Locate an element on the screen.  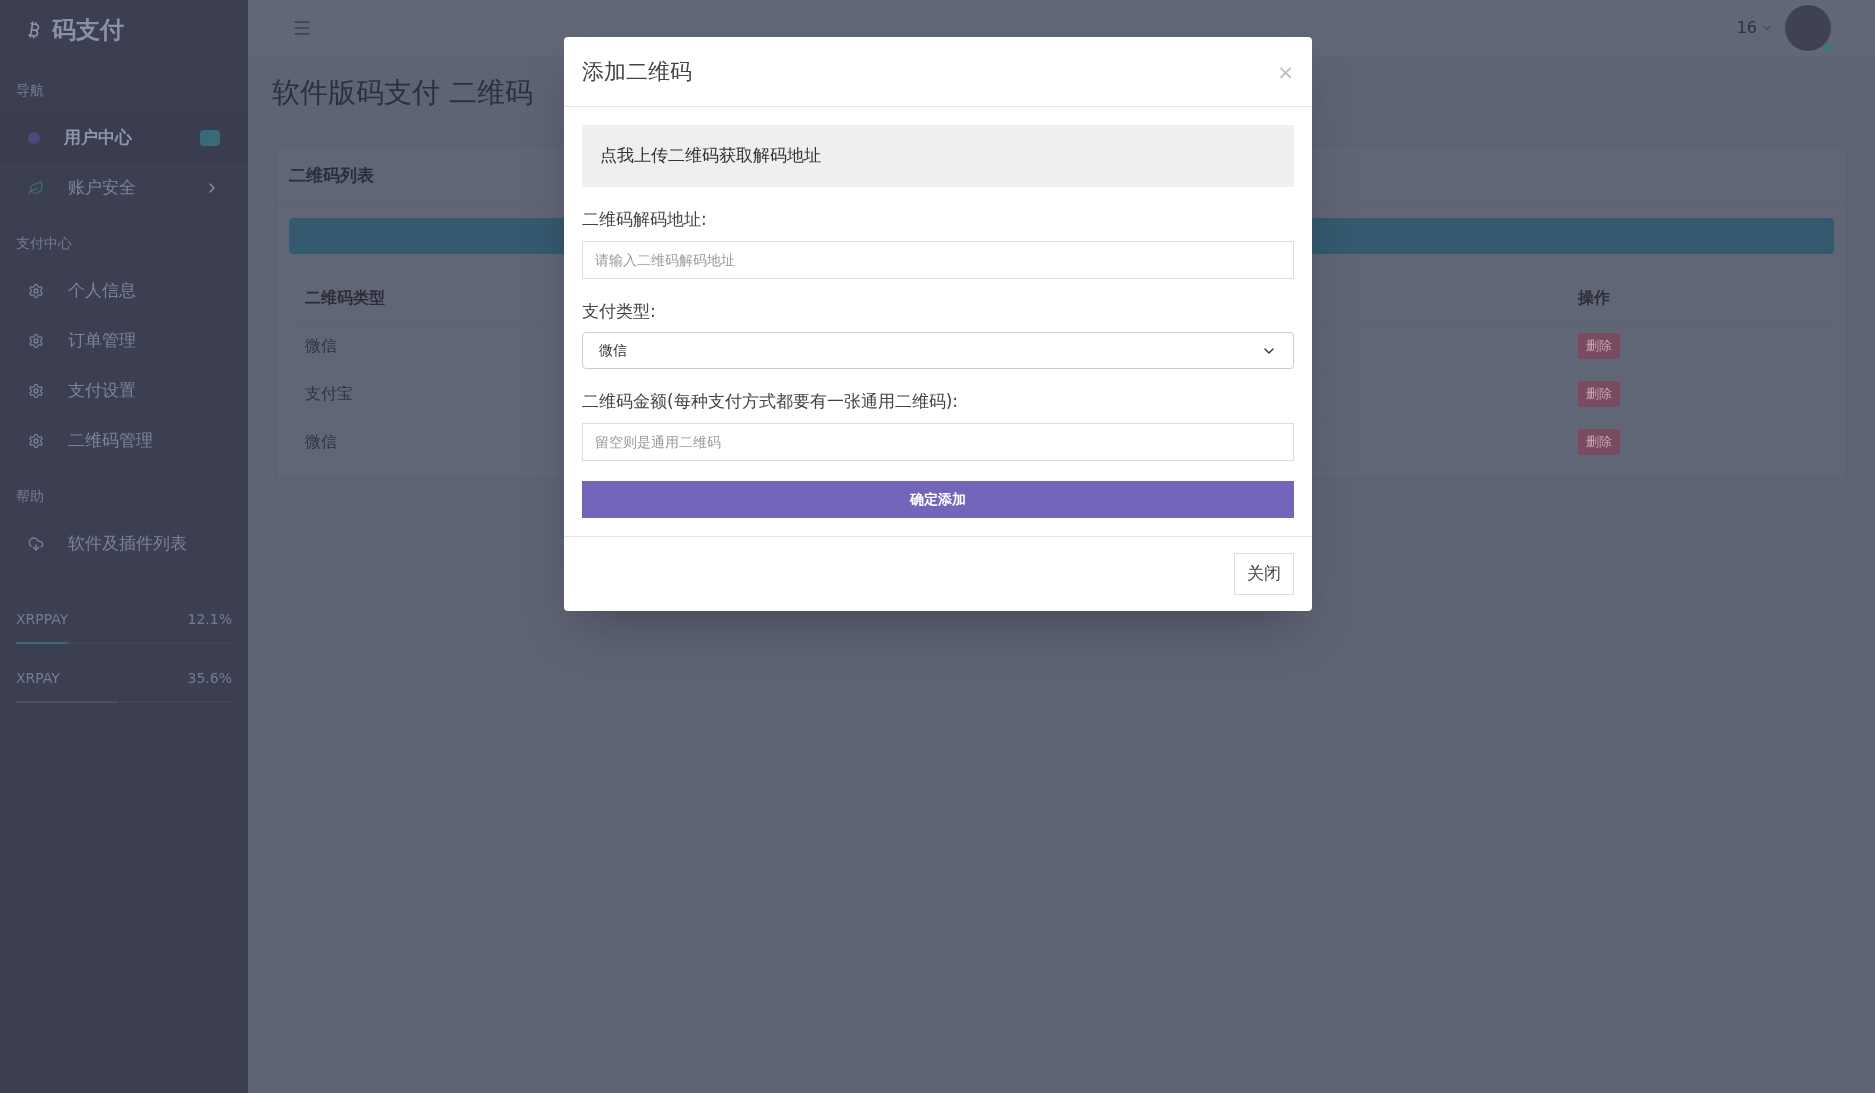
field-label: 二维码解码地址: is located at coordinates (645, 219).